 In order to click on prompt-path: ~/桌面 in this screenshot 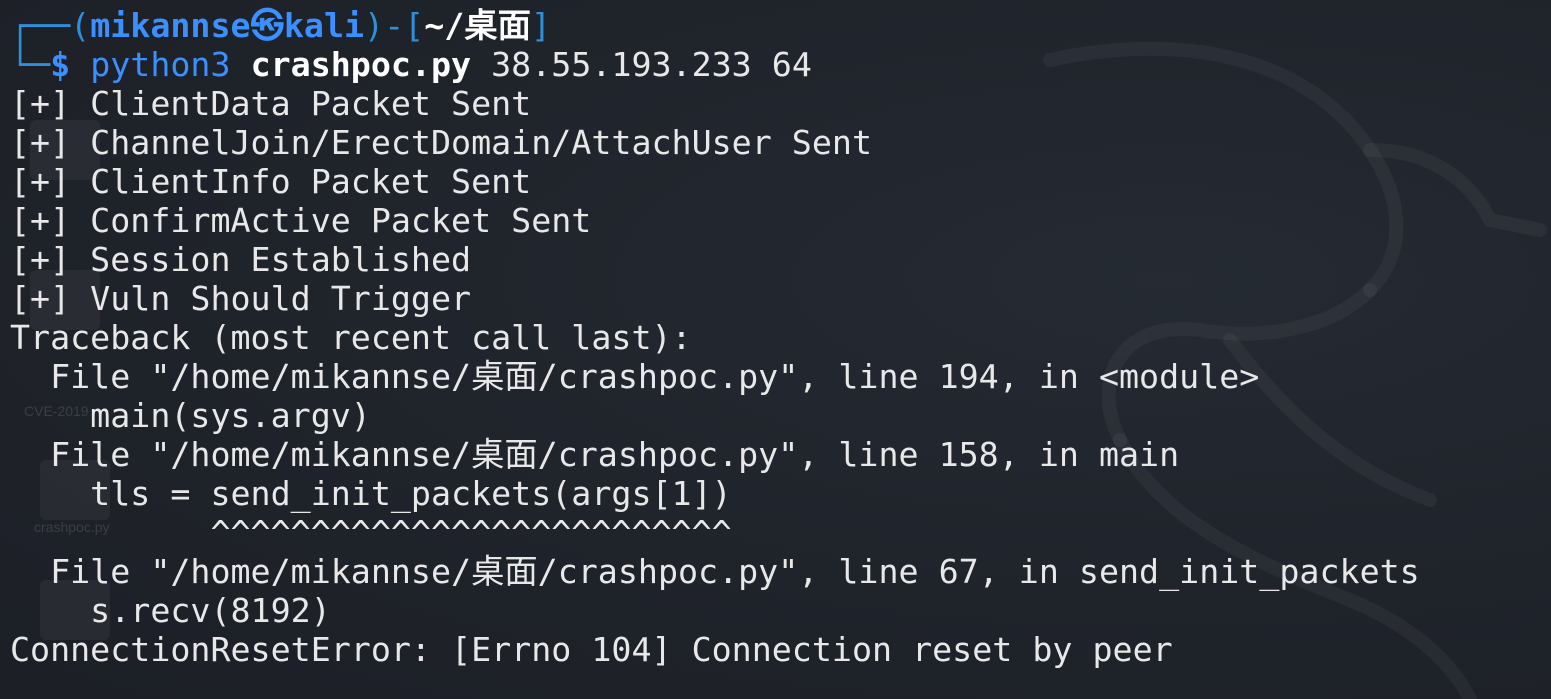, I will do `click(477, 25)`.